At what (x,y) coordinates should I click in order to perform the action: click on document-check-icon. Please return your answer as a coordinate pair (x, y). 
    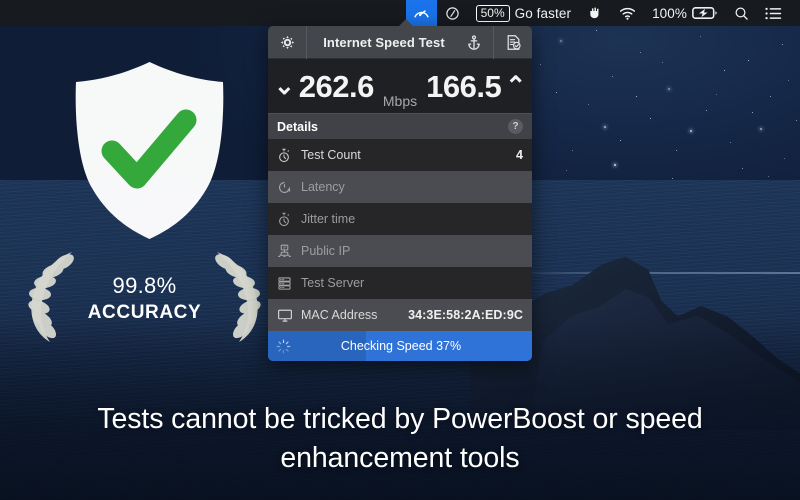
    Looking at the image, I should click on (514, 42).